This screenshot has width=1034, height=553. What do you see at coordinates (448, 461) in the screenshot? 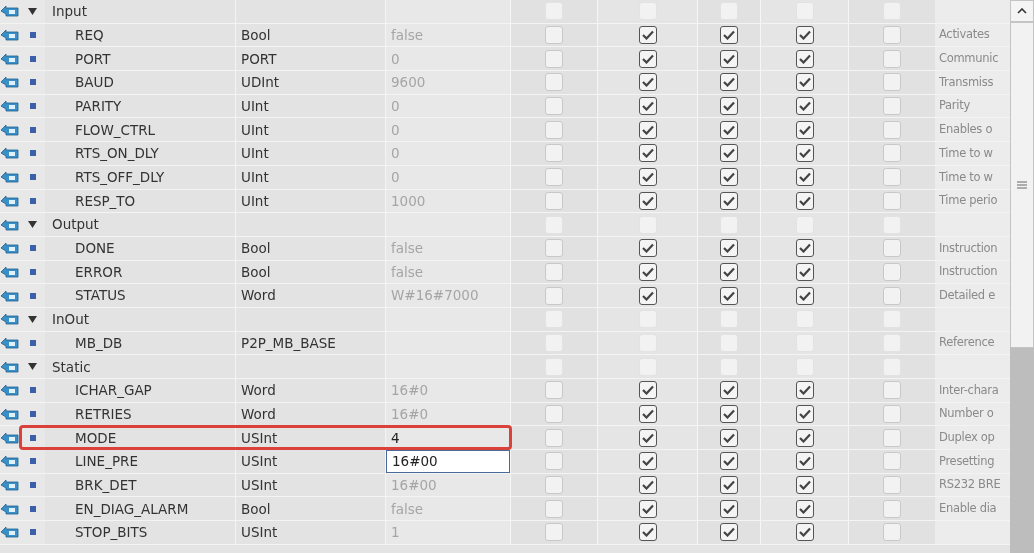
I see `value-input: 16#00` at bounding box center [448, 461].